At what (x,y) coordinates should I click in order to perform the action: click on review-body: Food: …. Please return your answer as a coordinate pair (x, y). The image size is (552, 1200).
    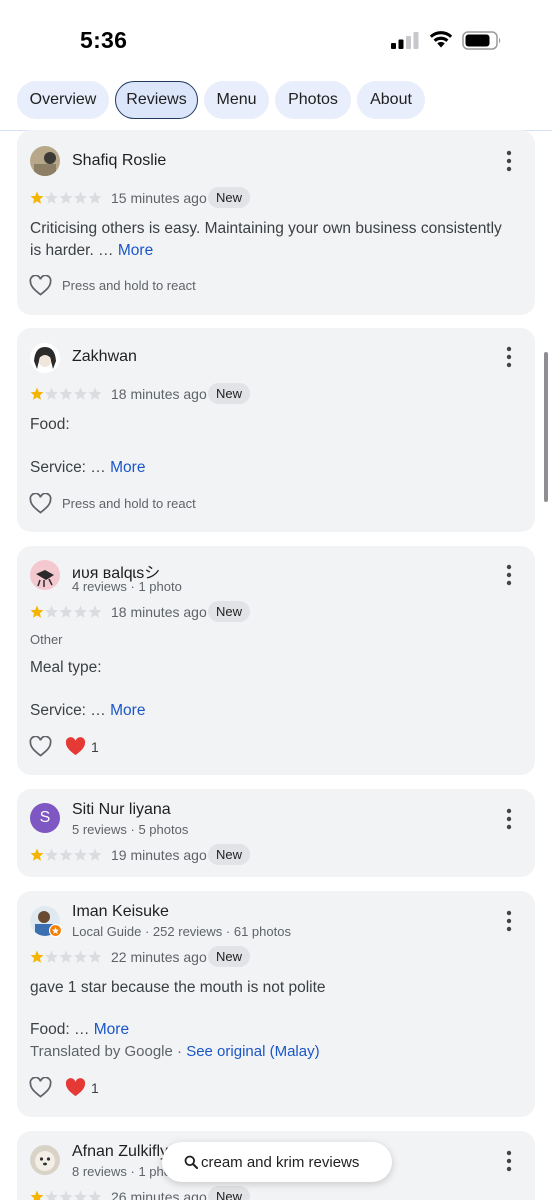
    Looking at the image, I should click on (60, 1029).